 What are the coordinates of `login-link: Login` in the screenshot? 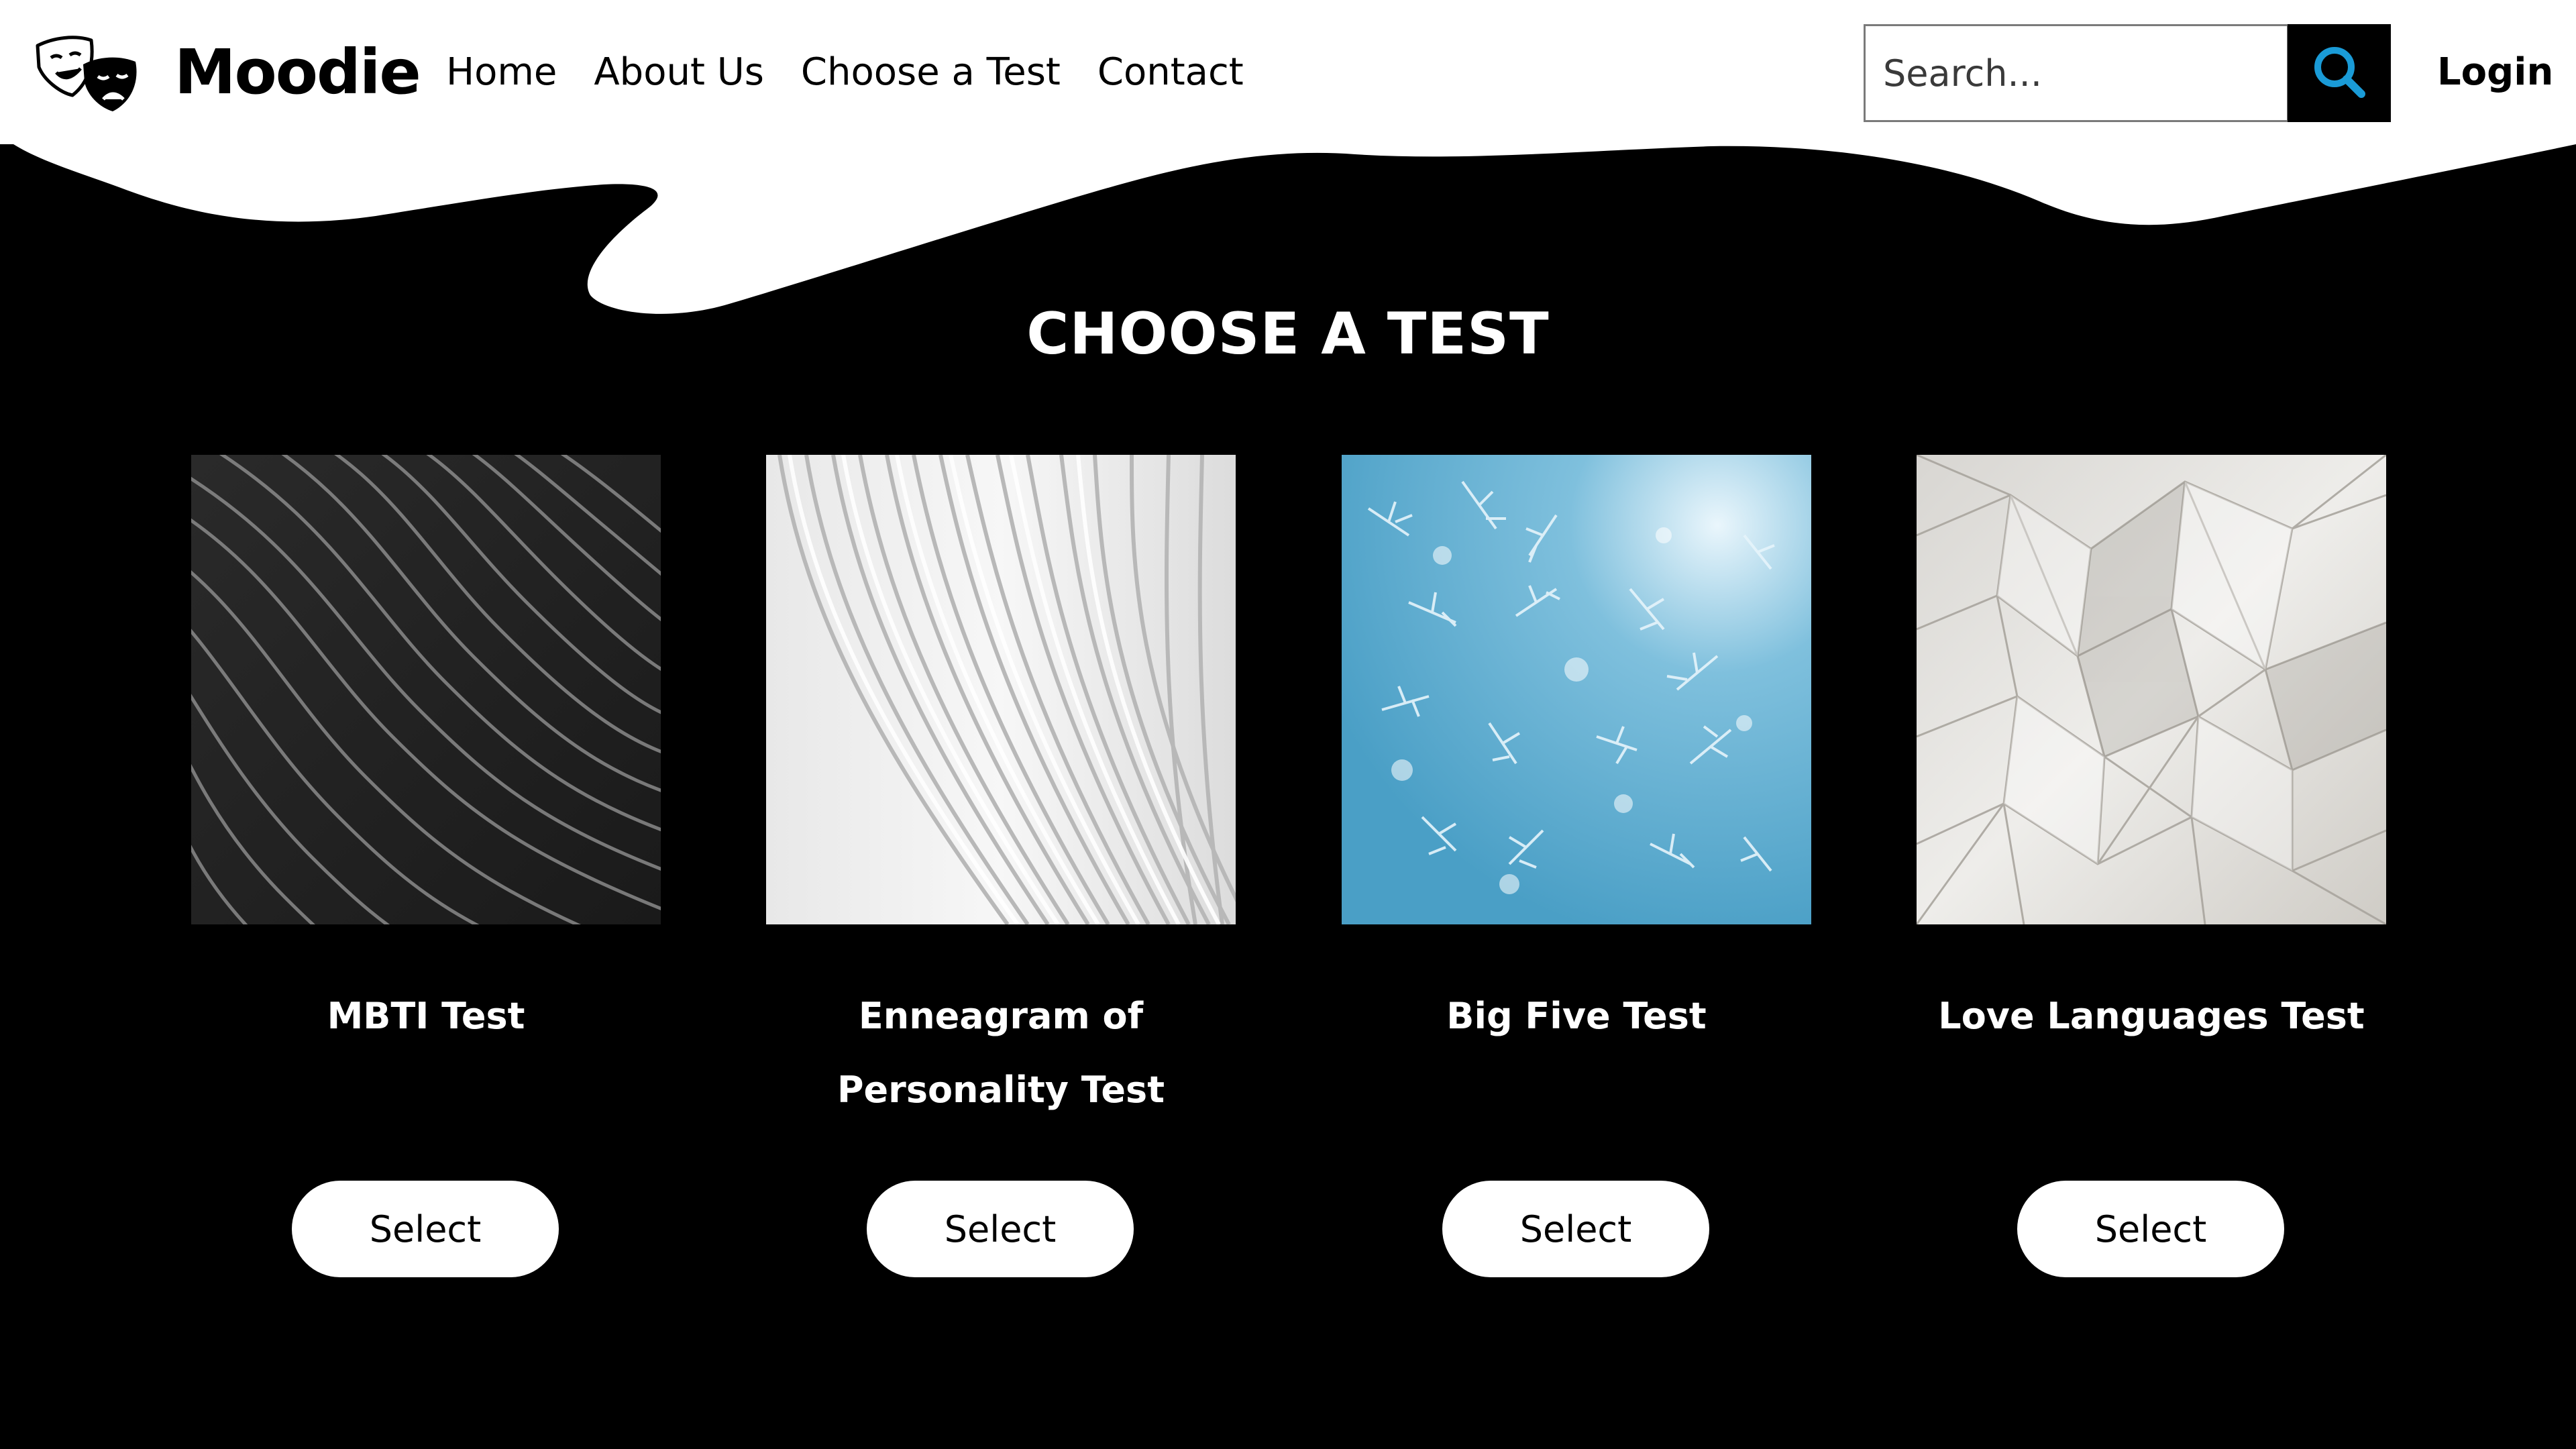 It's located at (2495, 72).